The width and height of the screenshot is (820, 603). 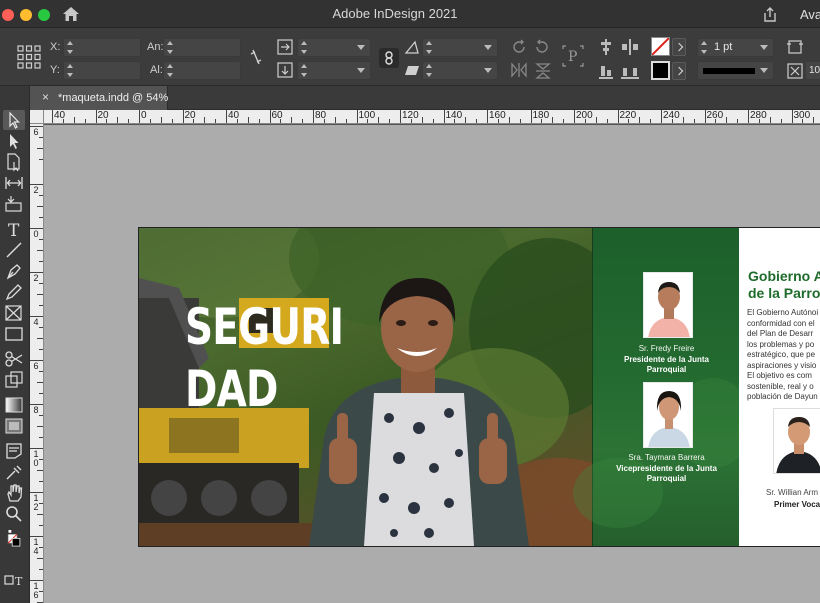 I want to click on stroke-swatch-menu-button, so click(x=679, y=71).